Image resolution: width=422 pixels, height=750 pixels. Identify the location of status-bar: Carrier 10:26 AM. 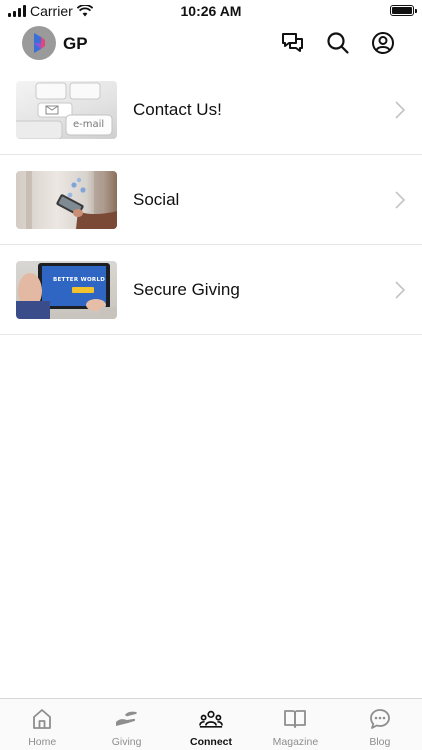
(211, 11).